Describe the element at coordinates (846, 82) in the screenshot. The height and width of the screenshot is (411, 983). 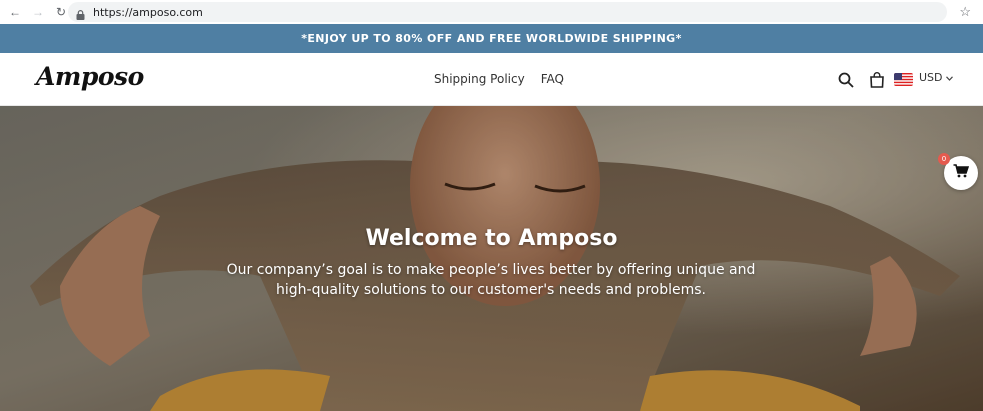
I see `search-icon` at that location.